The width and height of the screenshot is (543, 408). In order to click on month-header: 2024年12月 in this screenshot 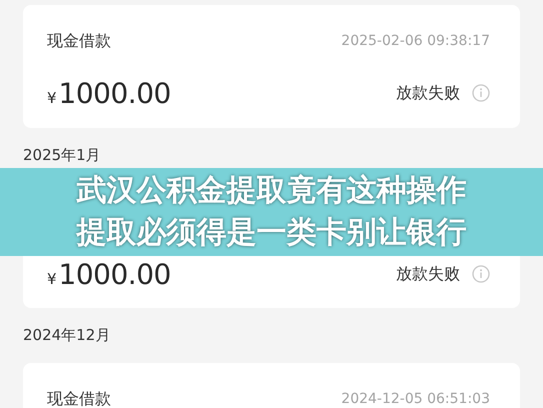, I will do `click(67, 335)`.